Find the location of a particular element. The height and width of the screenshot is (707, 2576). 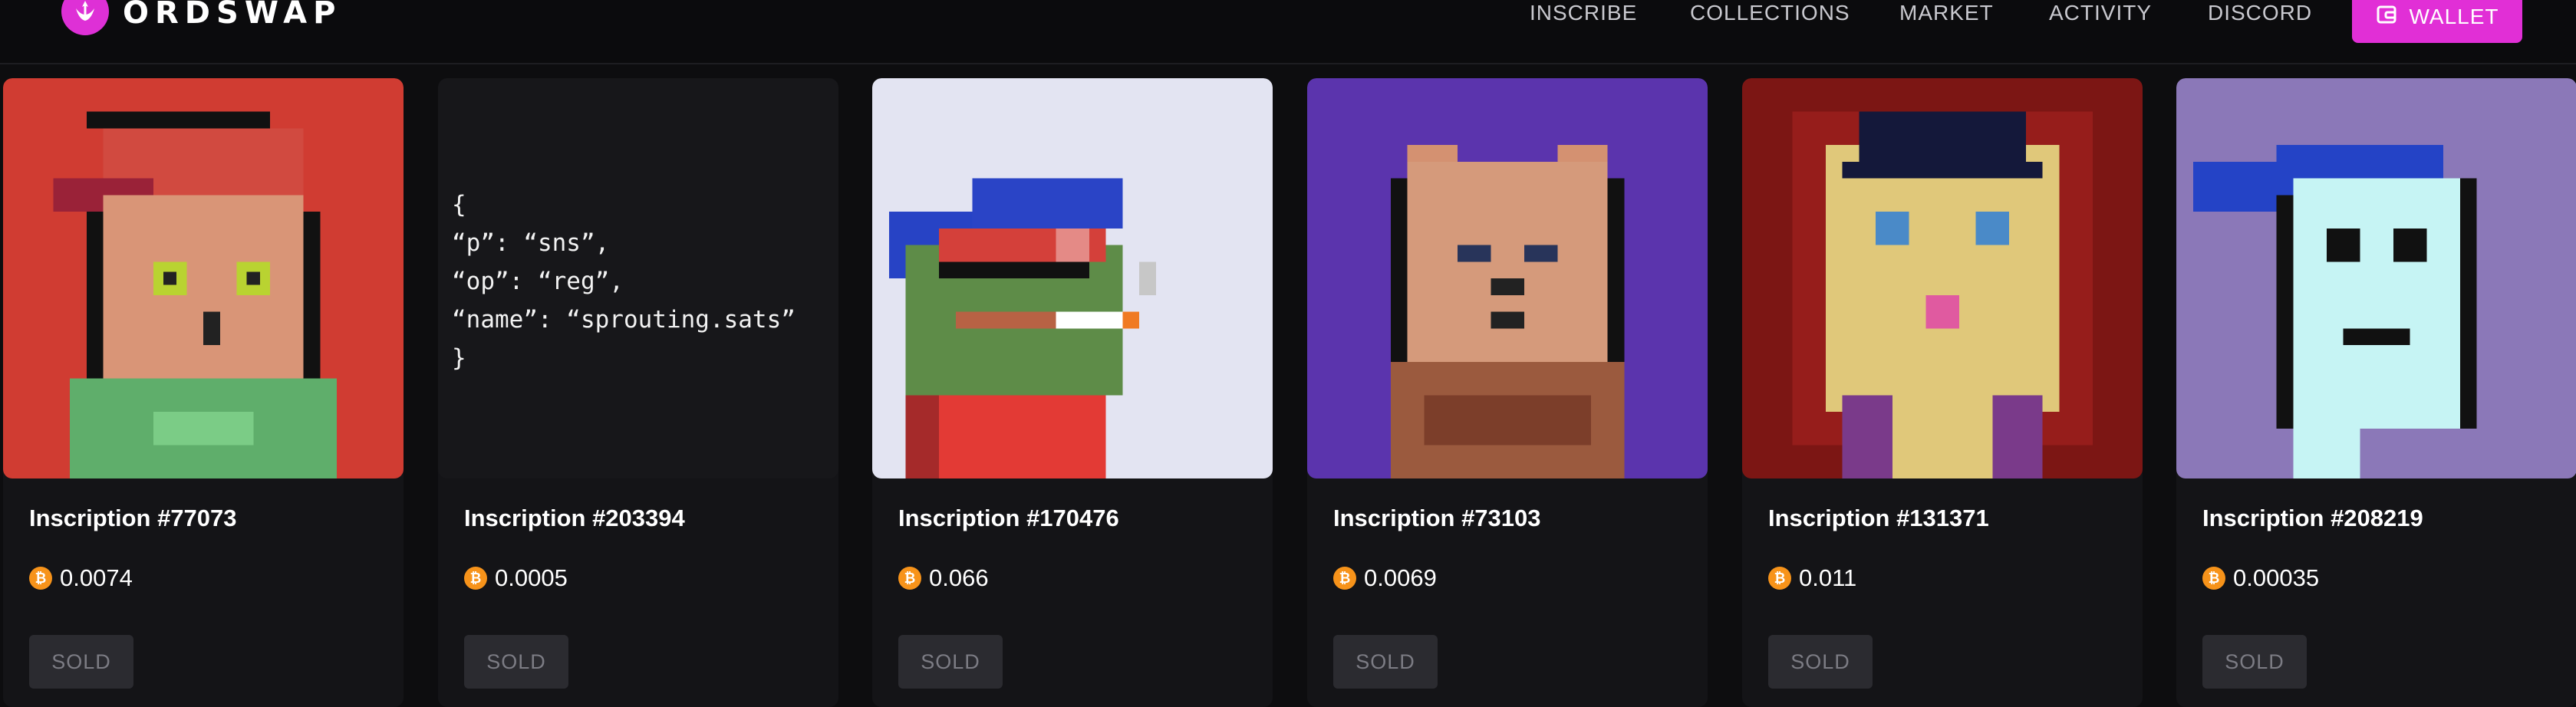

inscription-card: Inscription #170476 ₿ 0.066 SOLD is located at coordinates (1072, 392).